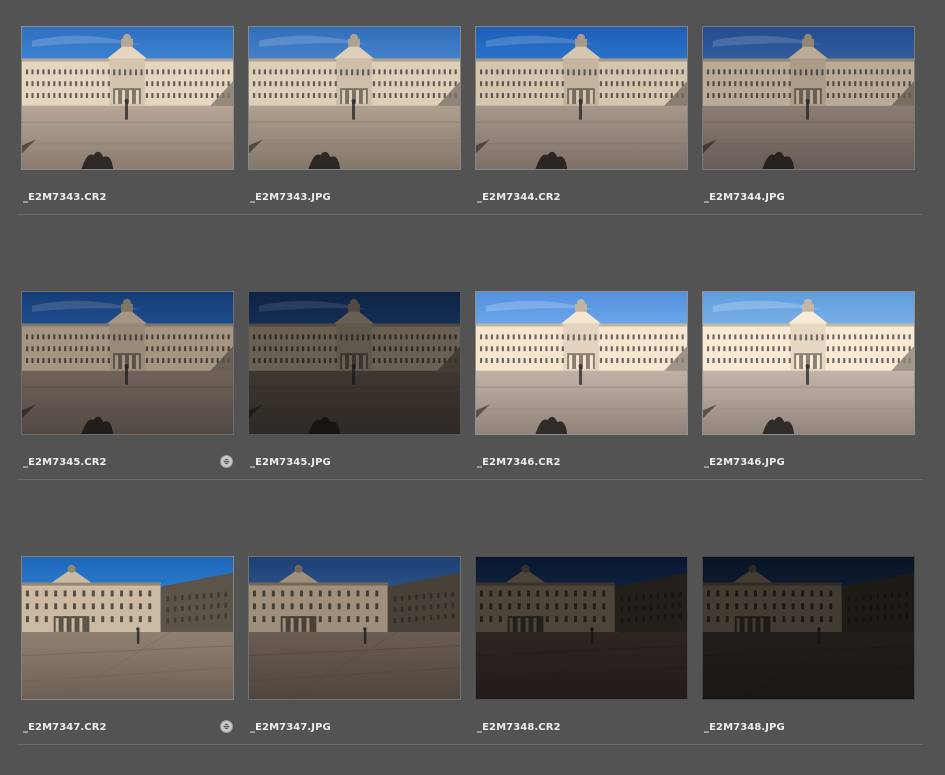 This screenshot has height=775, width=945. What do you see at coordinates (519, 462) in the screenshot?
I see `thumbnail-filename: _E2M7346.CR2` at bounding box center [519, 462].